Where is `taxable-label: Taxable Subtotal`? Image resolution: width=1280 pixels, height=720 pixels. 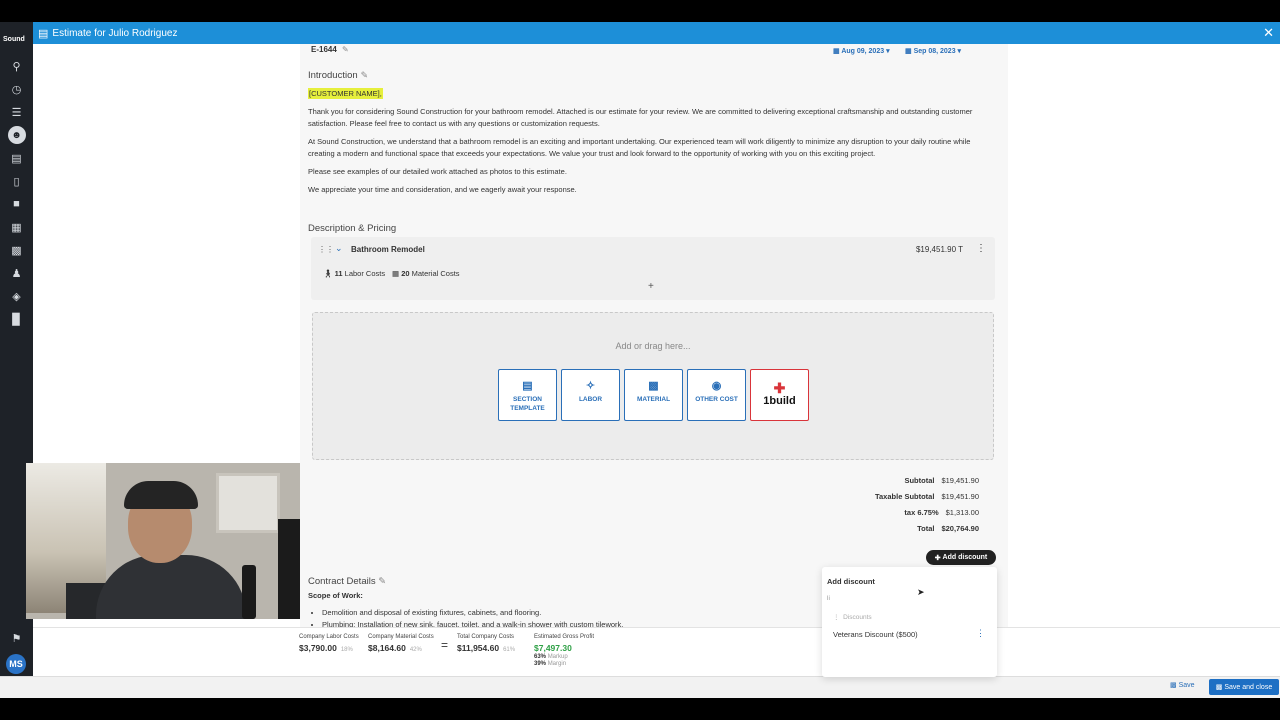
taxable-label: Taxable Subtotal is located at coordinates (904, 496).